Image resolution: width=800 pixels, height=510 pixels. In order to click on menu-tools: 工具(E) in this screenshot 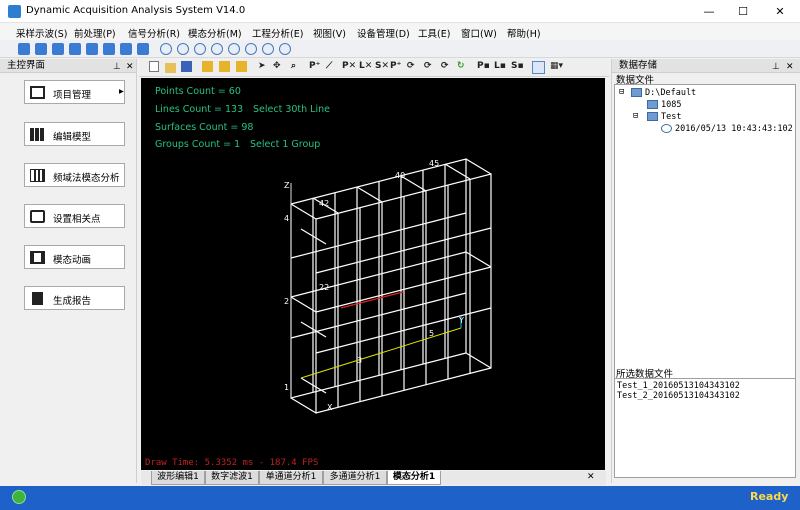, I will do `click(434, 33)`.